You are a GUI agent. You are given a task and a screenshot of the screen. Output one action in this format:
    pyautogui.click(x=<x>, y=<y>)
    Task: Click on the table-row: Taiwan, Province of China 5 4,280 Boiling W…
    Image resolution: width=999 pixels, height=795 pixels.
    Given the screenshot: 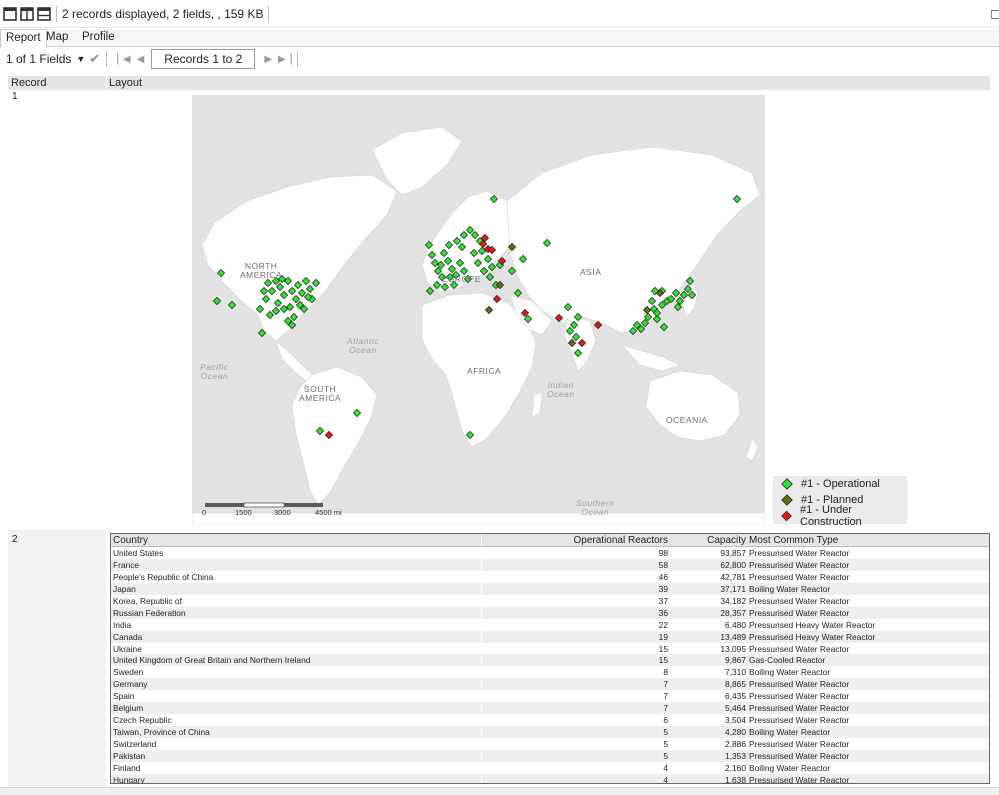 What is the action you would take?
    pyautogui.click(x=550, y=732)
    